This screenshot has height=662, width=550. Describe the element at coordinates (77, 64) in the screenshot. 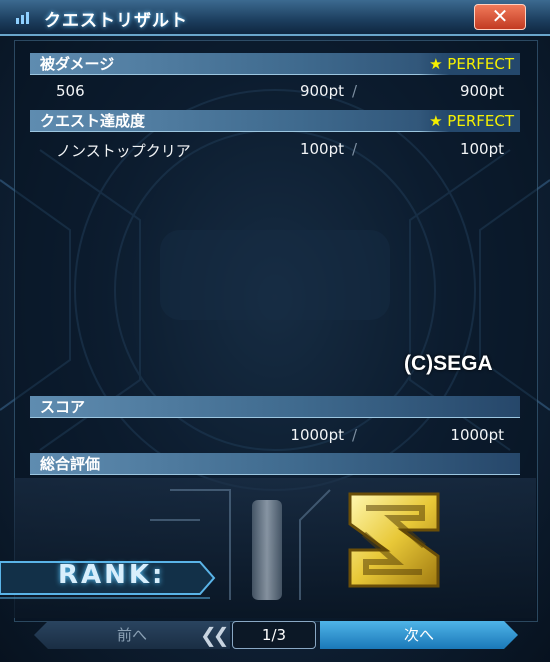

I see `damage-header-label: 被ダメージ` at that location.